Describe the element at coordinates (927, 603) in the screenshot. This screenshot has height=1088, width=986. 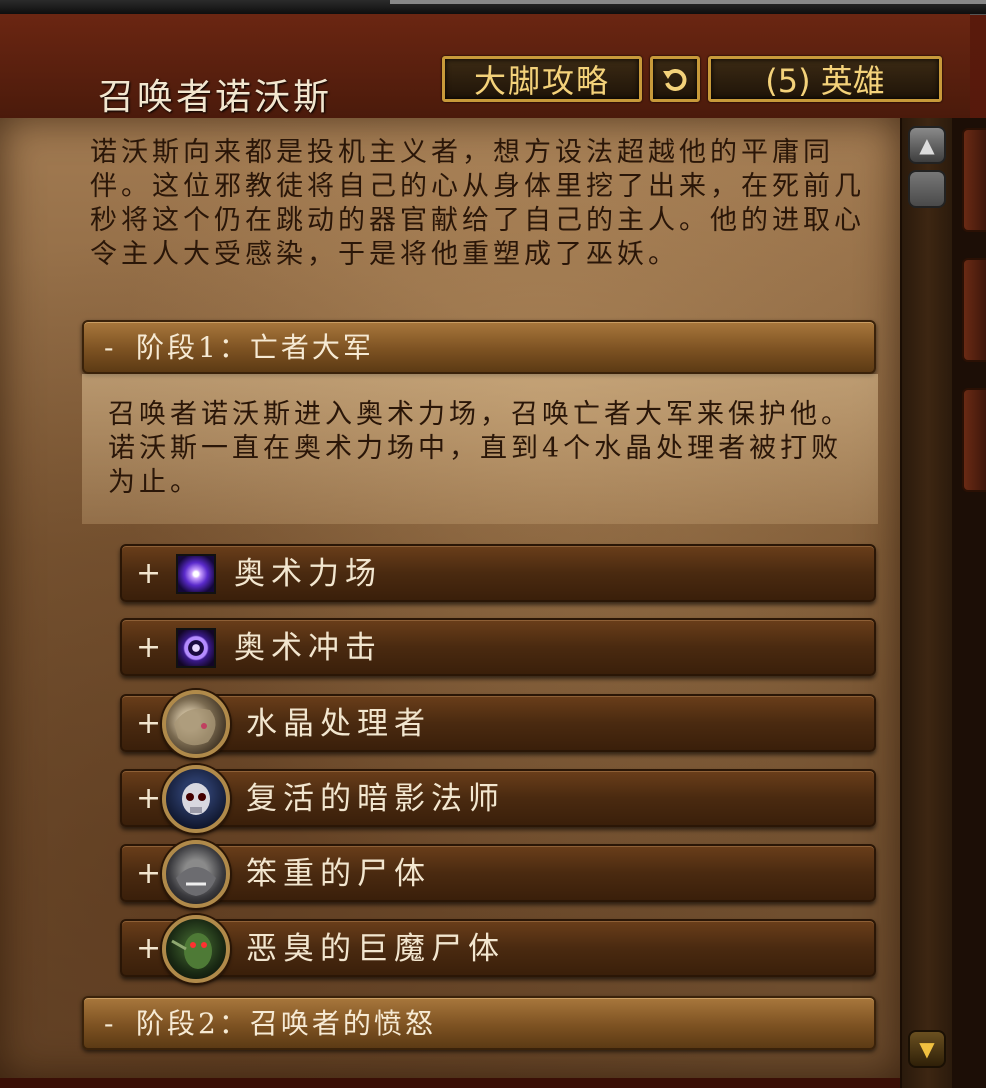
I see `scrollbar: ▲ ▼` at that location.